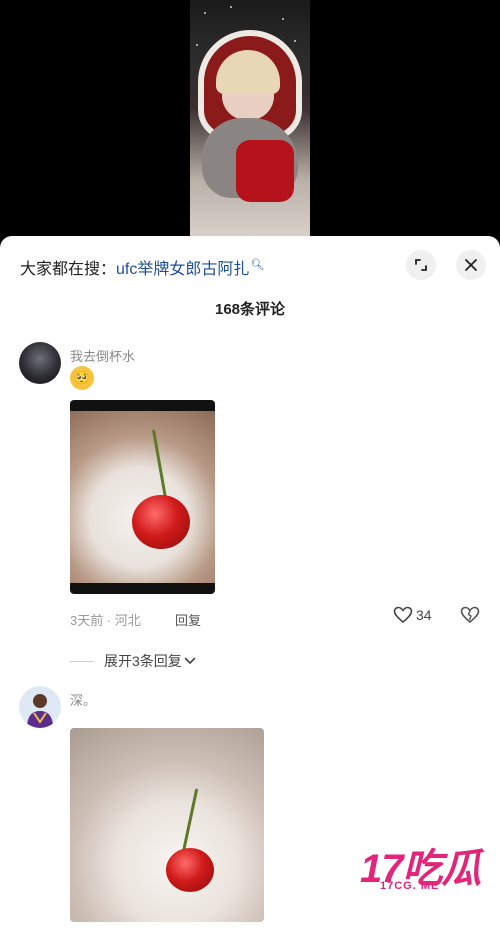 The image size is (500, 930). Describe the element at coordinates (102, 355) in the screenshot. I see `comment-username: 我去倒杯水` at that location.